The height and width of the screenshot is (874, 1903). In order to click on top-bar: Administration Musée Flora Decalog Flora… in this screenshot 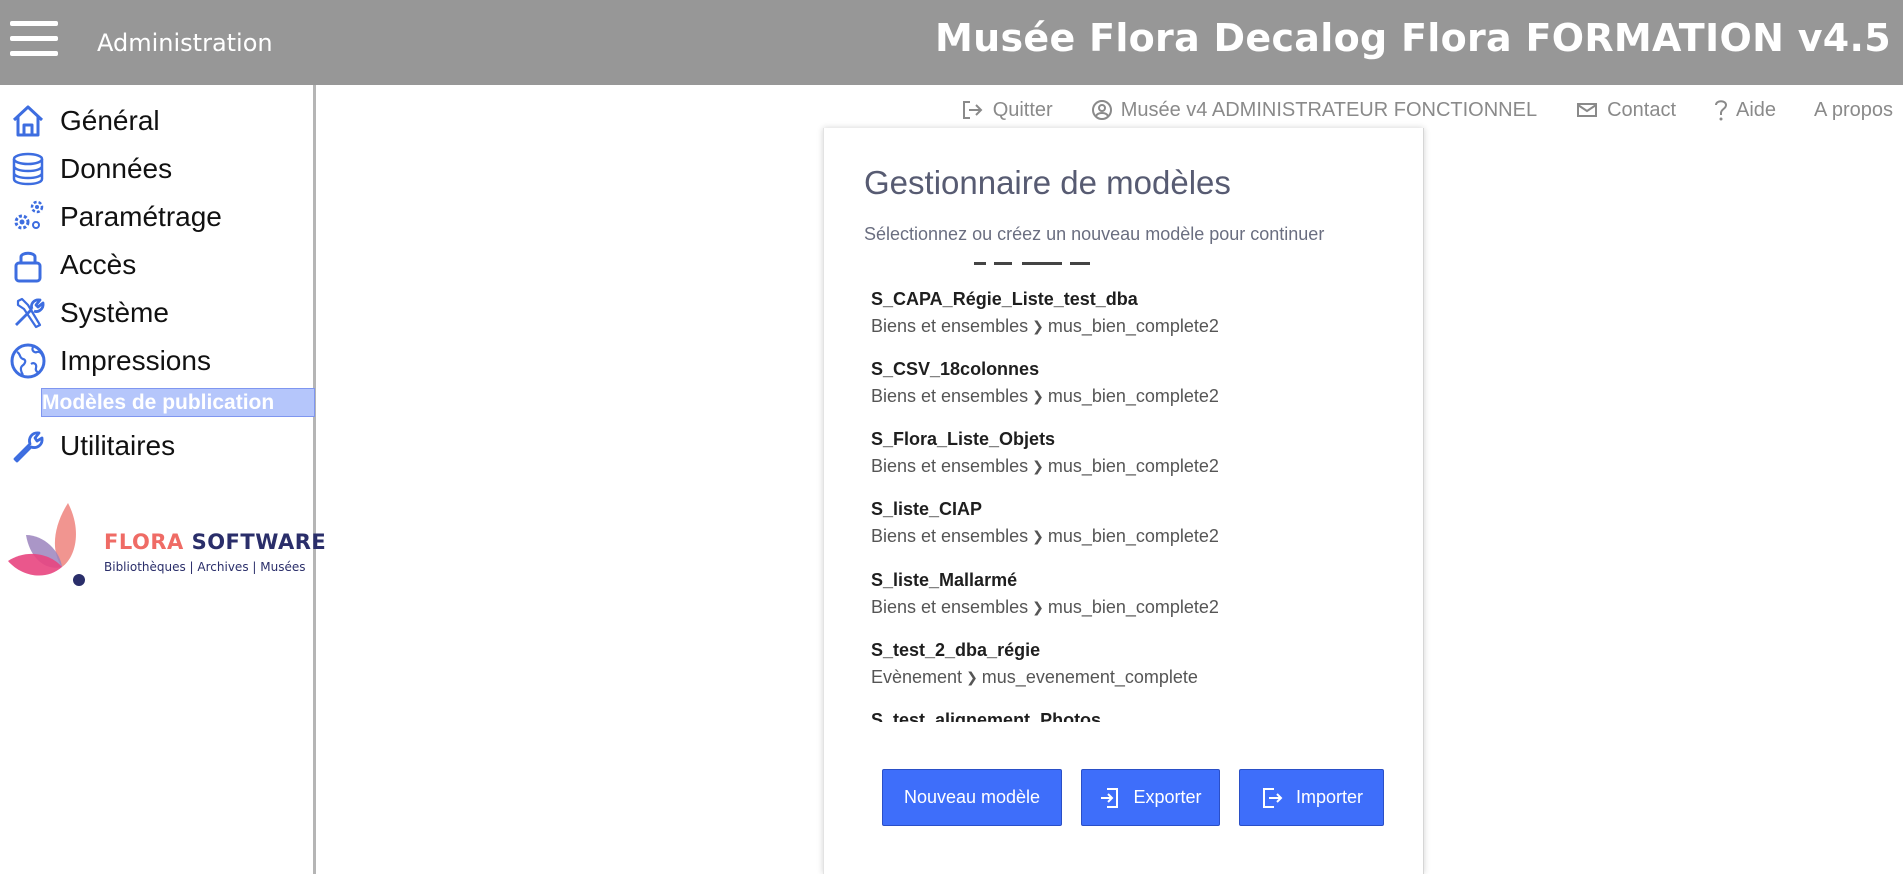, I will do `click(951, 42)`.